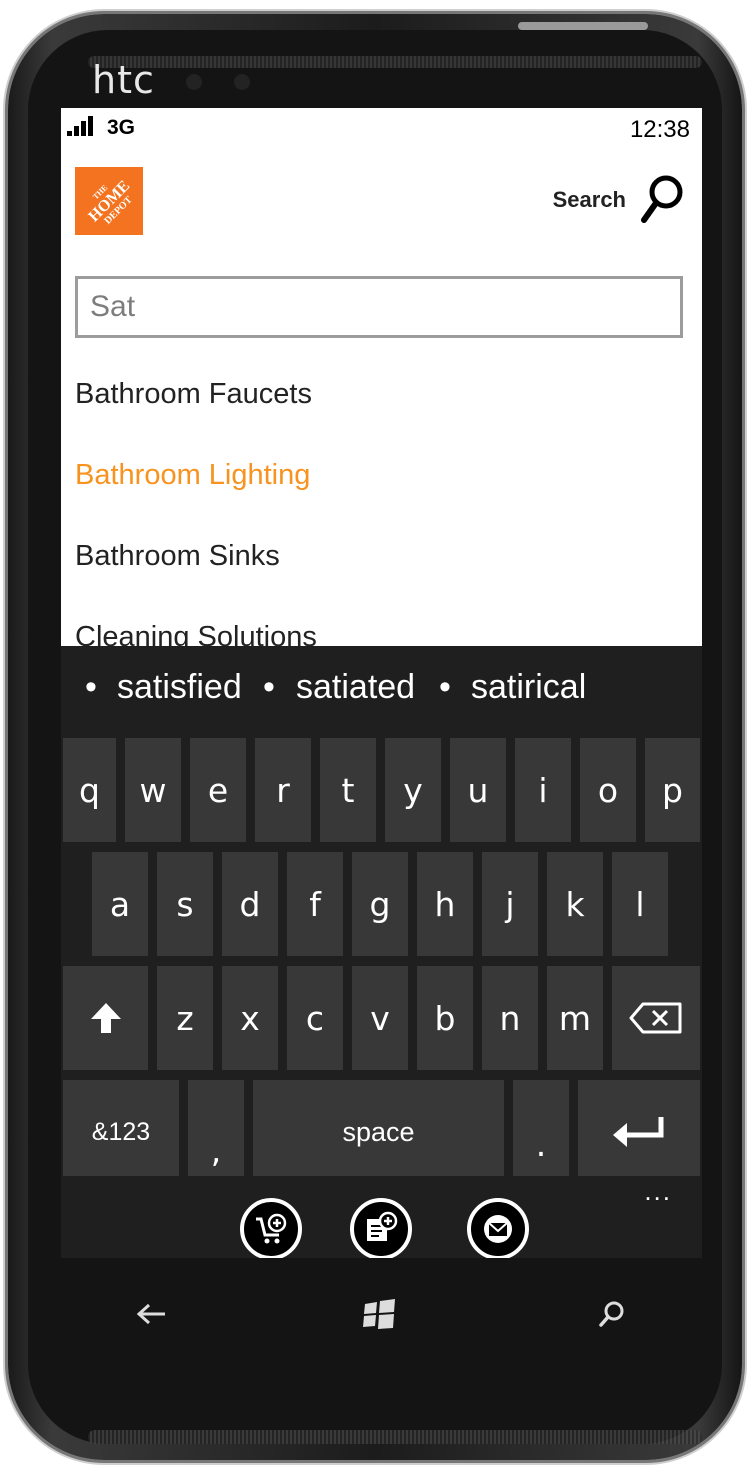 The height and width of the screenshot is (1468, 749). What do you see at coordinates (379, 307) in the screenshot?
I see `search-input` at bounding box center [379, 307].